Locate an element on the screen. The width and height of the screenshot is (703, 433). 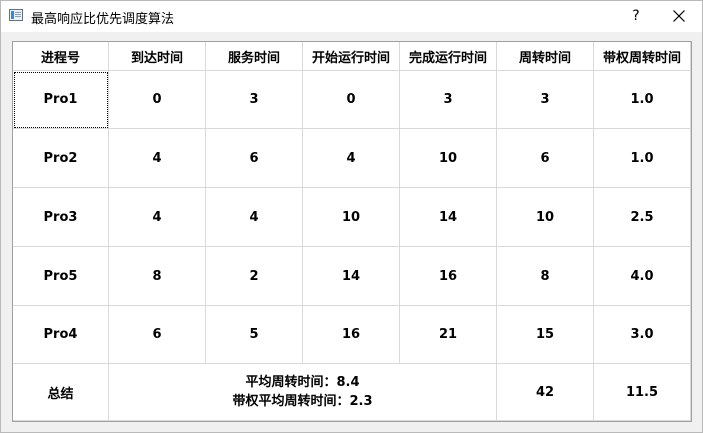
avg-weighted-turnaround-text: 带权平均周转时间：2.3 is located at coordinates (302, 401).